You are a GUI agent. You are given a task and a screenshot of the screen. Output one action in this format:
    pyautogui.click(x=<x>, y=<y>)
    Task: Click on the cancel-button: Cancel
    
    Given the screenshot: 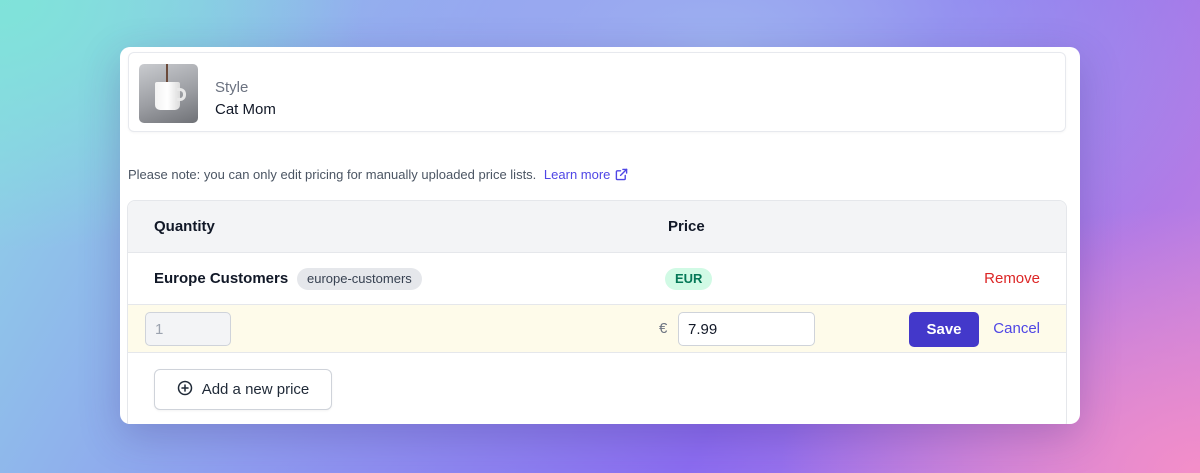 What is the action you would take?
    pyautogui.click(x=1016, y=328)
    